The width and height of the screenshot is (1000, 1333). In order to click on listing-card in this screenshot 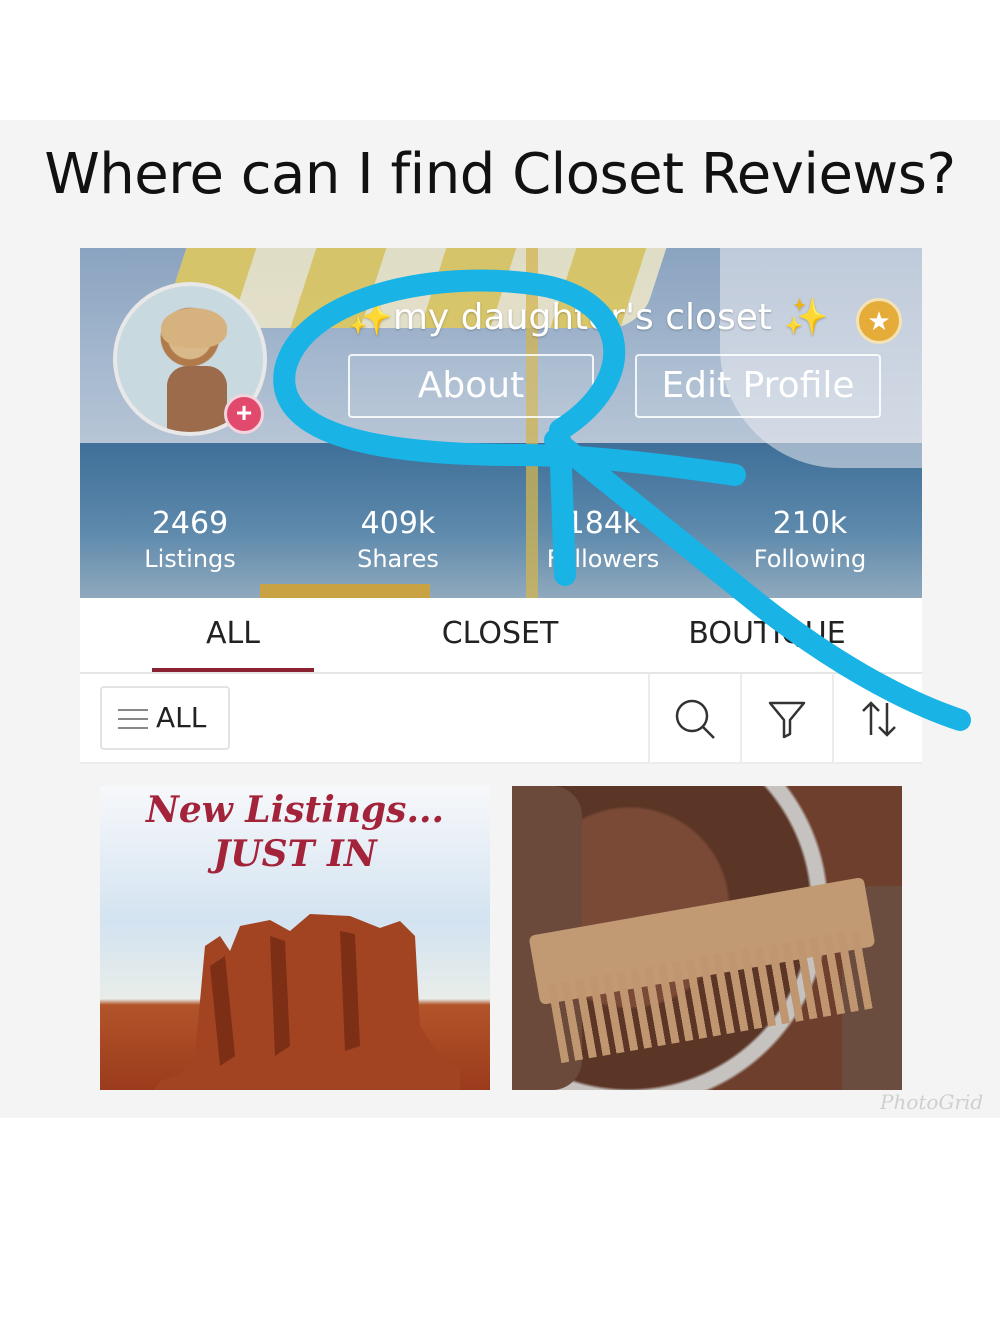, I will do `click(707, 938)`.